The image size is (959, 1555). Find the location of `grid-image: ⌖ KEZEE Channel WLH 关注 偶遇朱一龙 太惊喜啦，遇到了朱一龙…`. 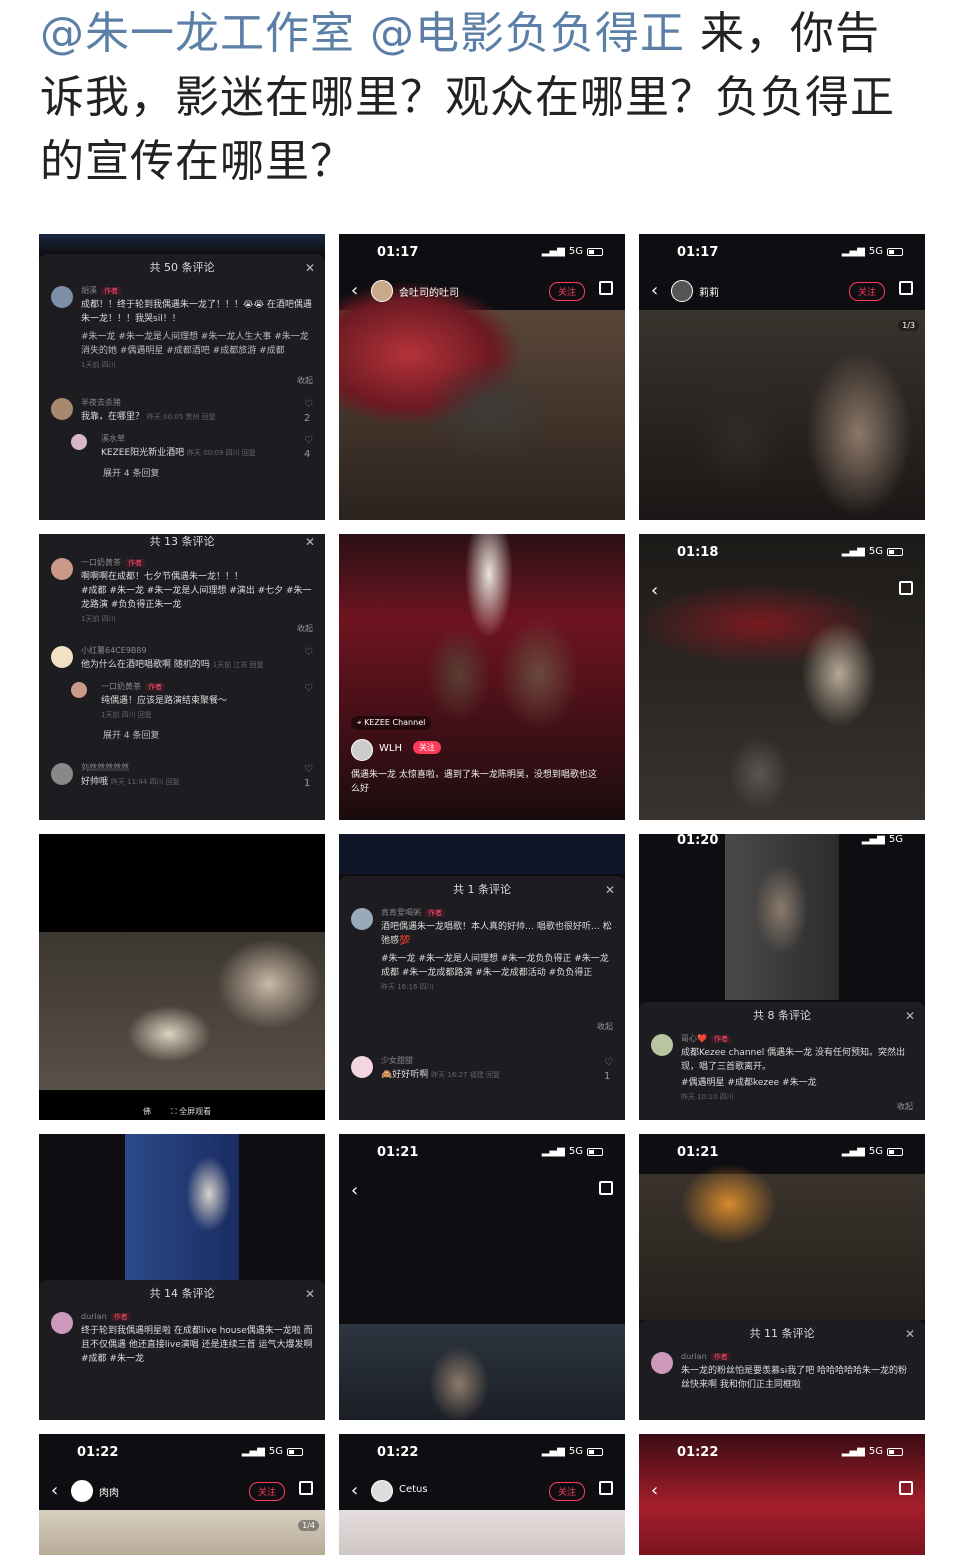

grid-image: ⌖ KEZEE Channel WLH 关注 偶遇朱一龙 太惊喜啦，遇到了朱一龙… is located at coordinates (482, 677).